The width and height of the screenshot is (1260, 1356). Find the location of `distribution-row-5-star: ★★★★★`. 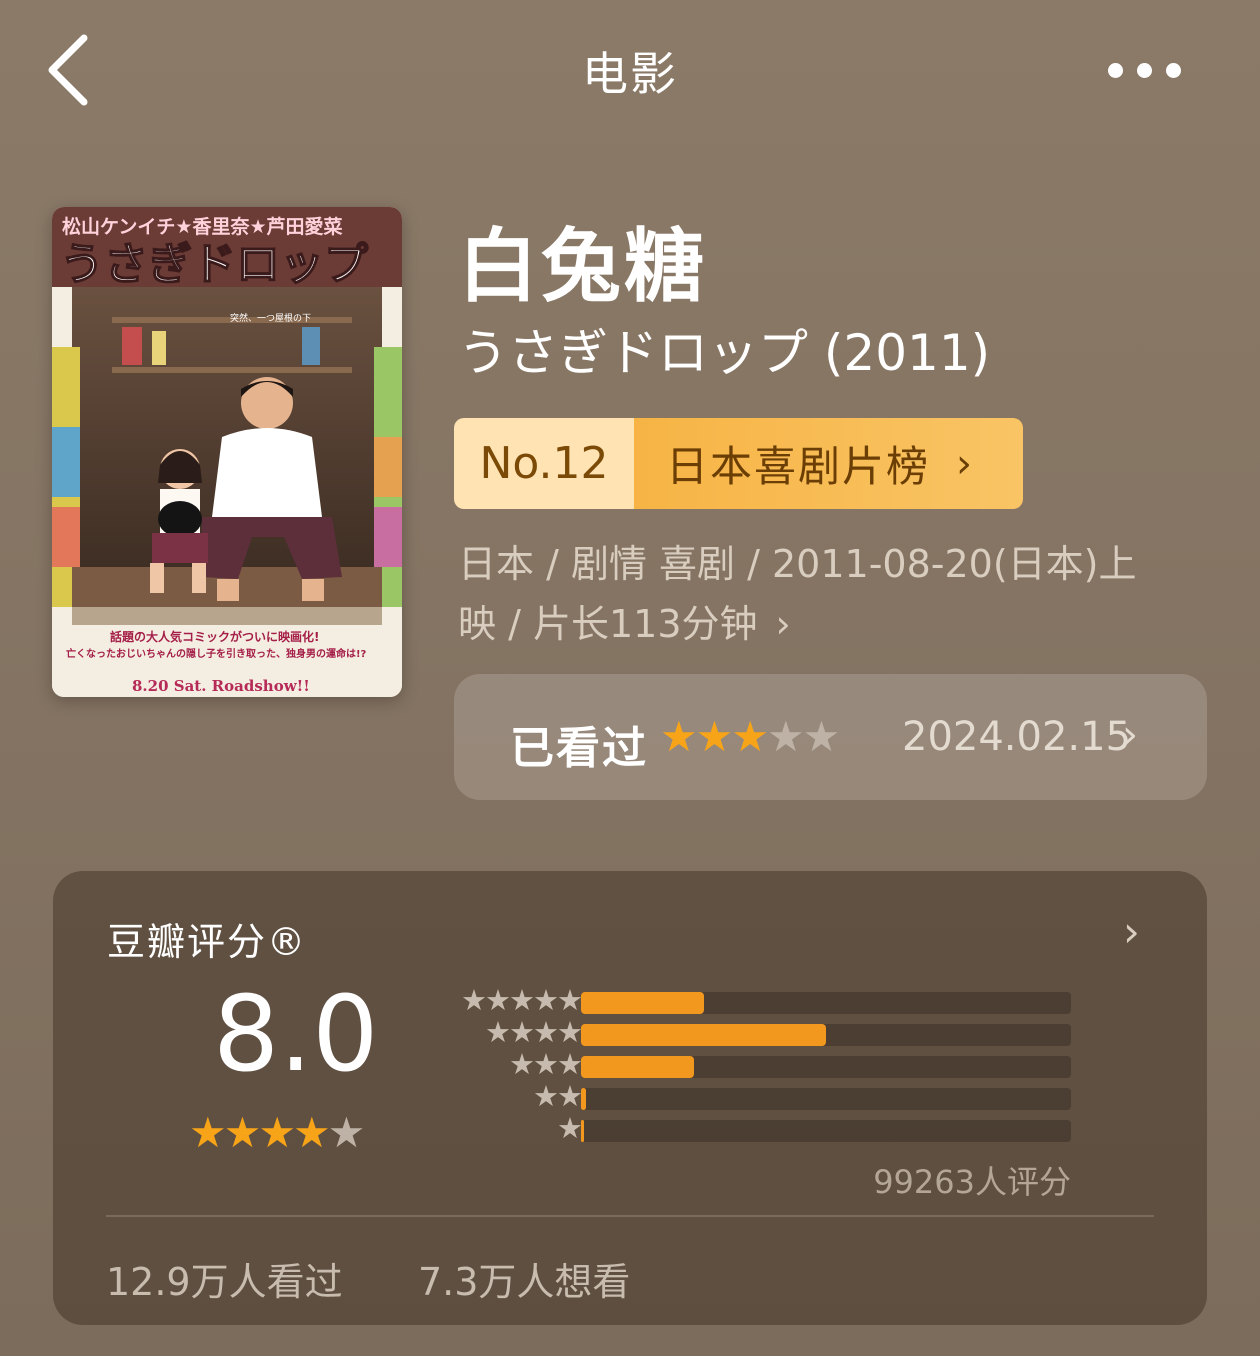

distribution-row-5-star: ★★★★★ is located at coordinates (756, 1000).